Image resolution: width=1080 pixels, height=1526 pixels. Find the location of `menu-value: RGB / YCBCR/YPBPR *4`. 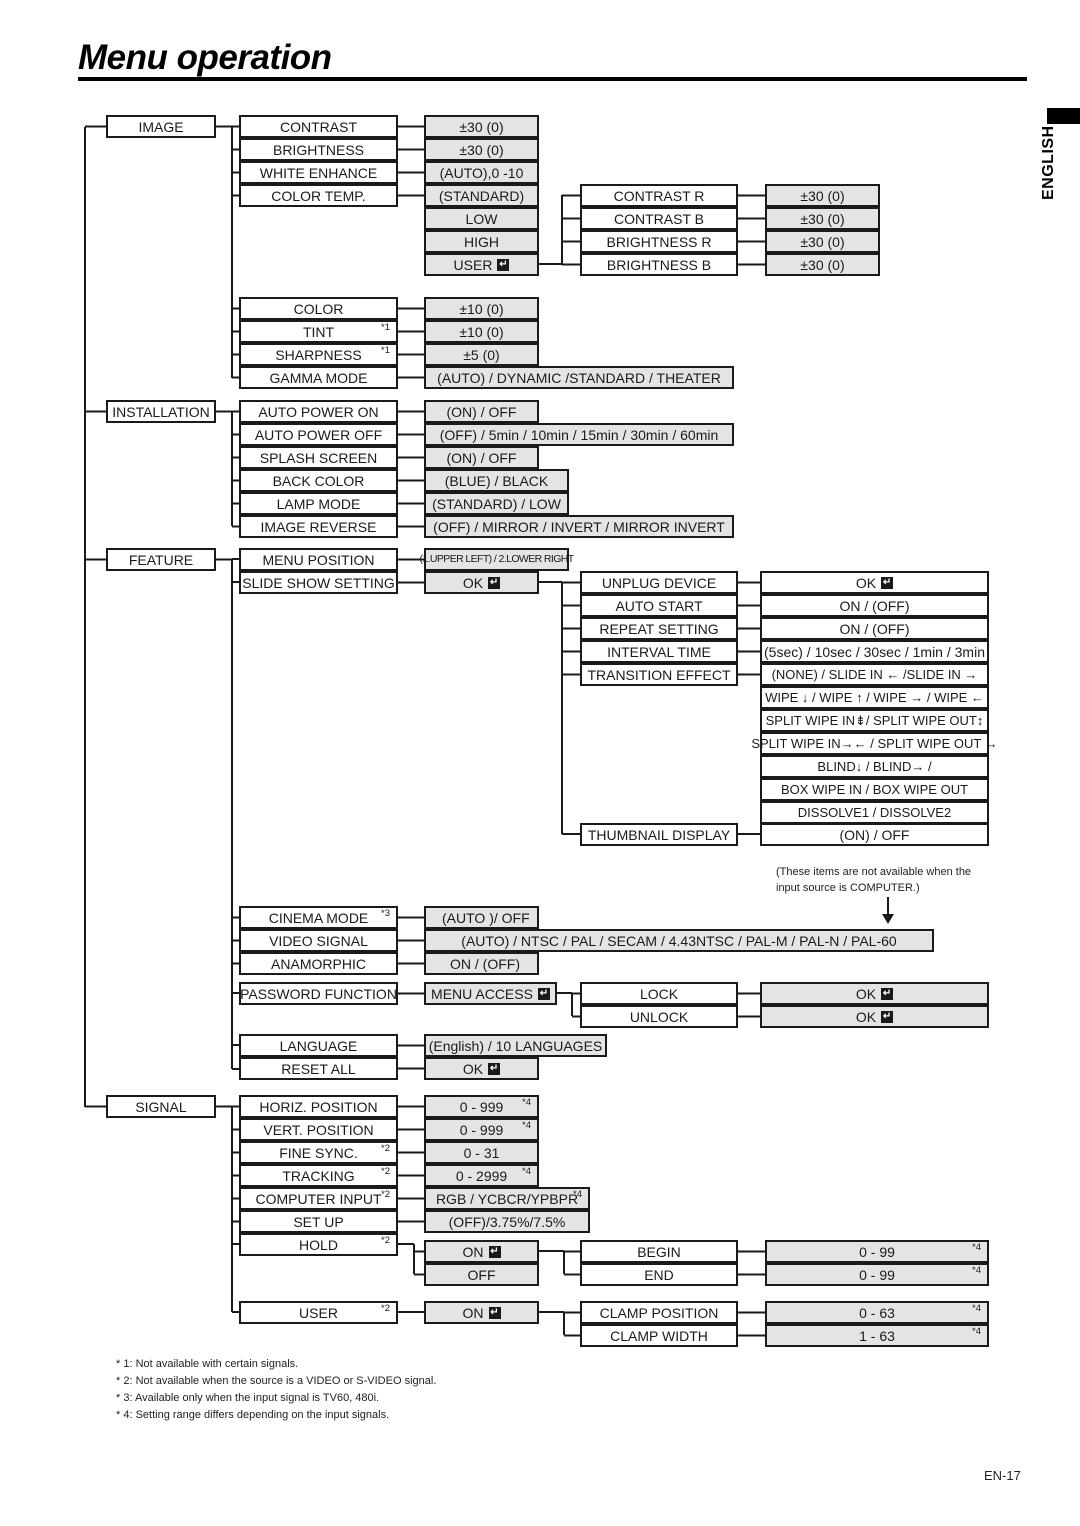

menu-value: RGB / YCBCR/YPBPR *4 is located at coordinates (507, 1198).